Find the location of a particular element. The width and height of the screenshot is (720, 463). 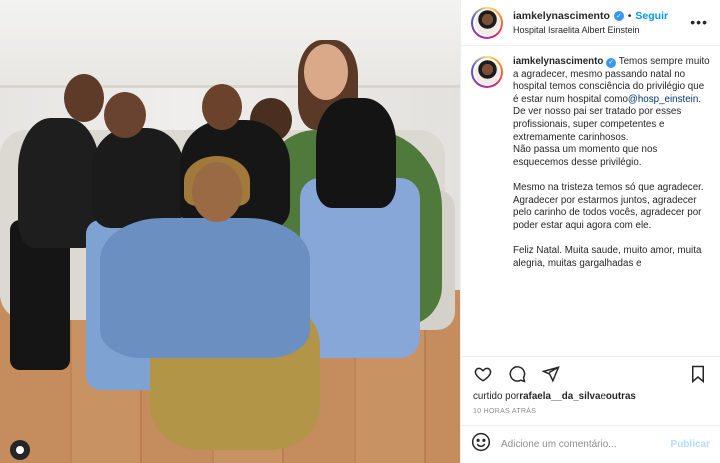

comment-bar: Publicar is located at coordinates (590, 444).